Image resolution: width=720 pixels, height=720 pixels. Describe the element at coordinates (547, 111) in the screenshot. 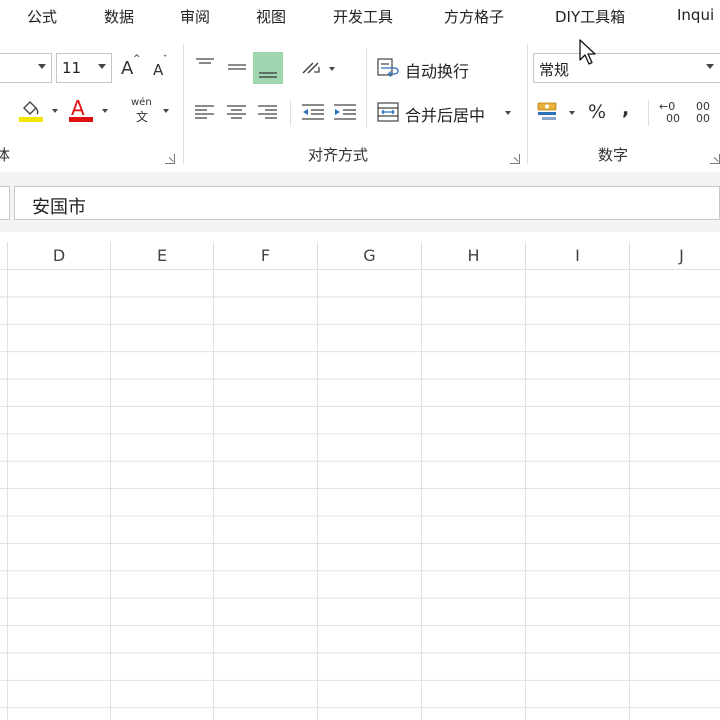

I see `currency-icon` at that location.